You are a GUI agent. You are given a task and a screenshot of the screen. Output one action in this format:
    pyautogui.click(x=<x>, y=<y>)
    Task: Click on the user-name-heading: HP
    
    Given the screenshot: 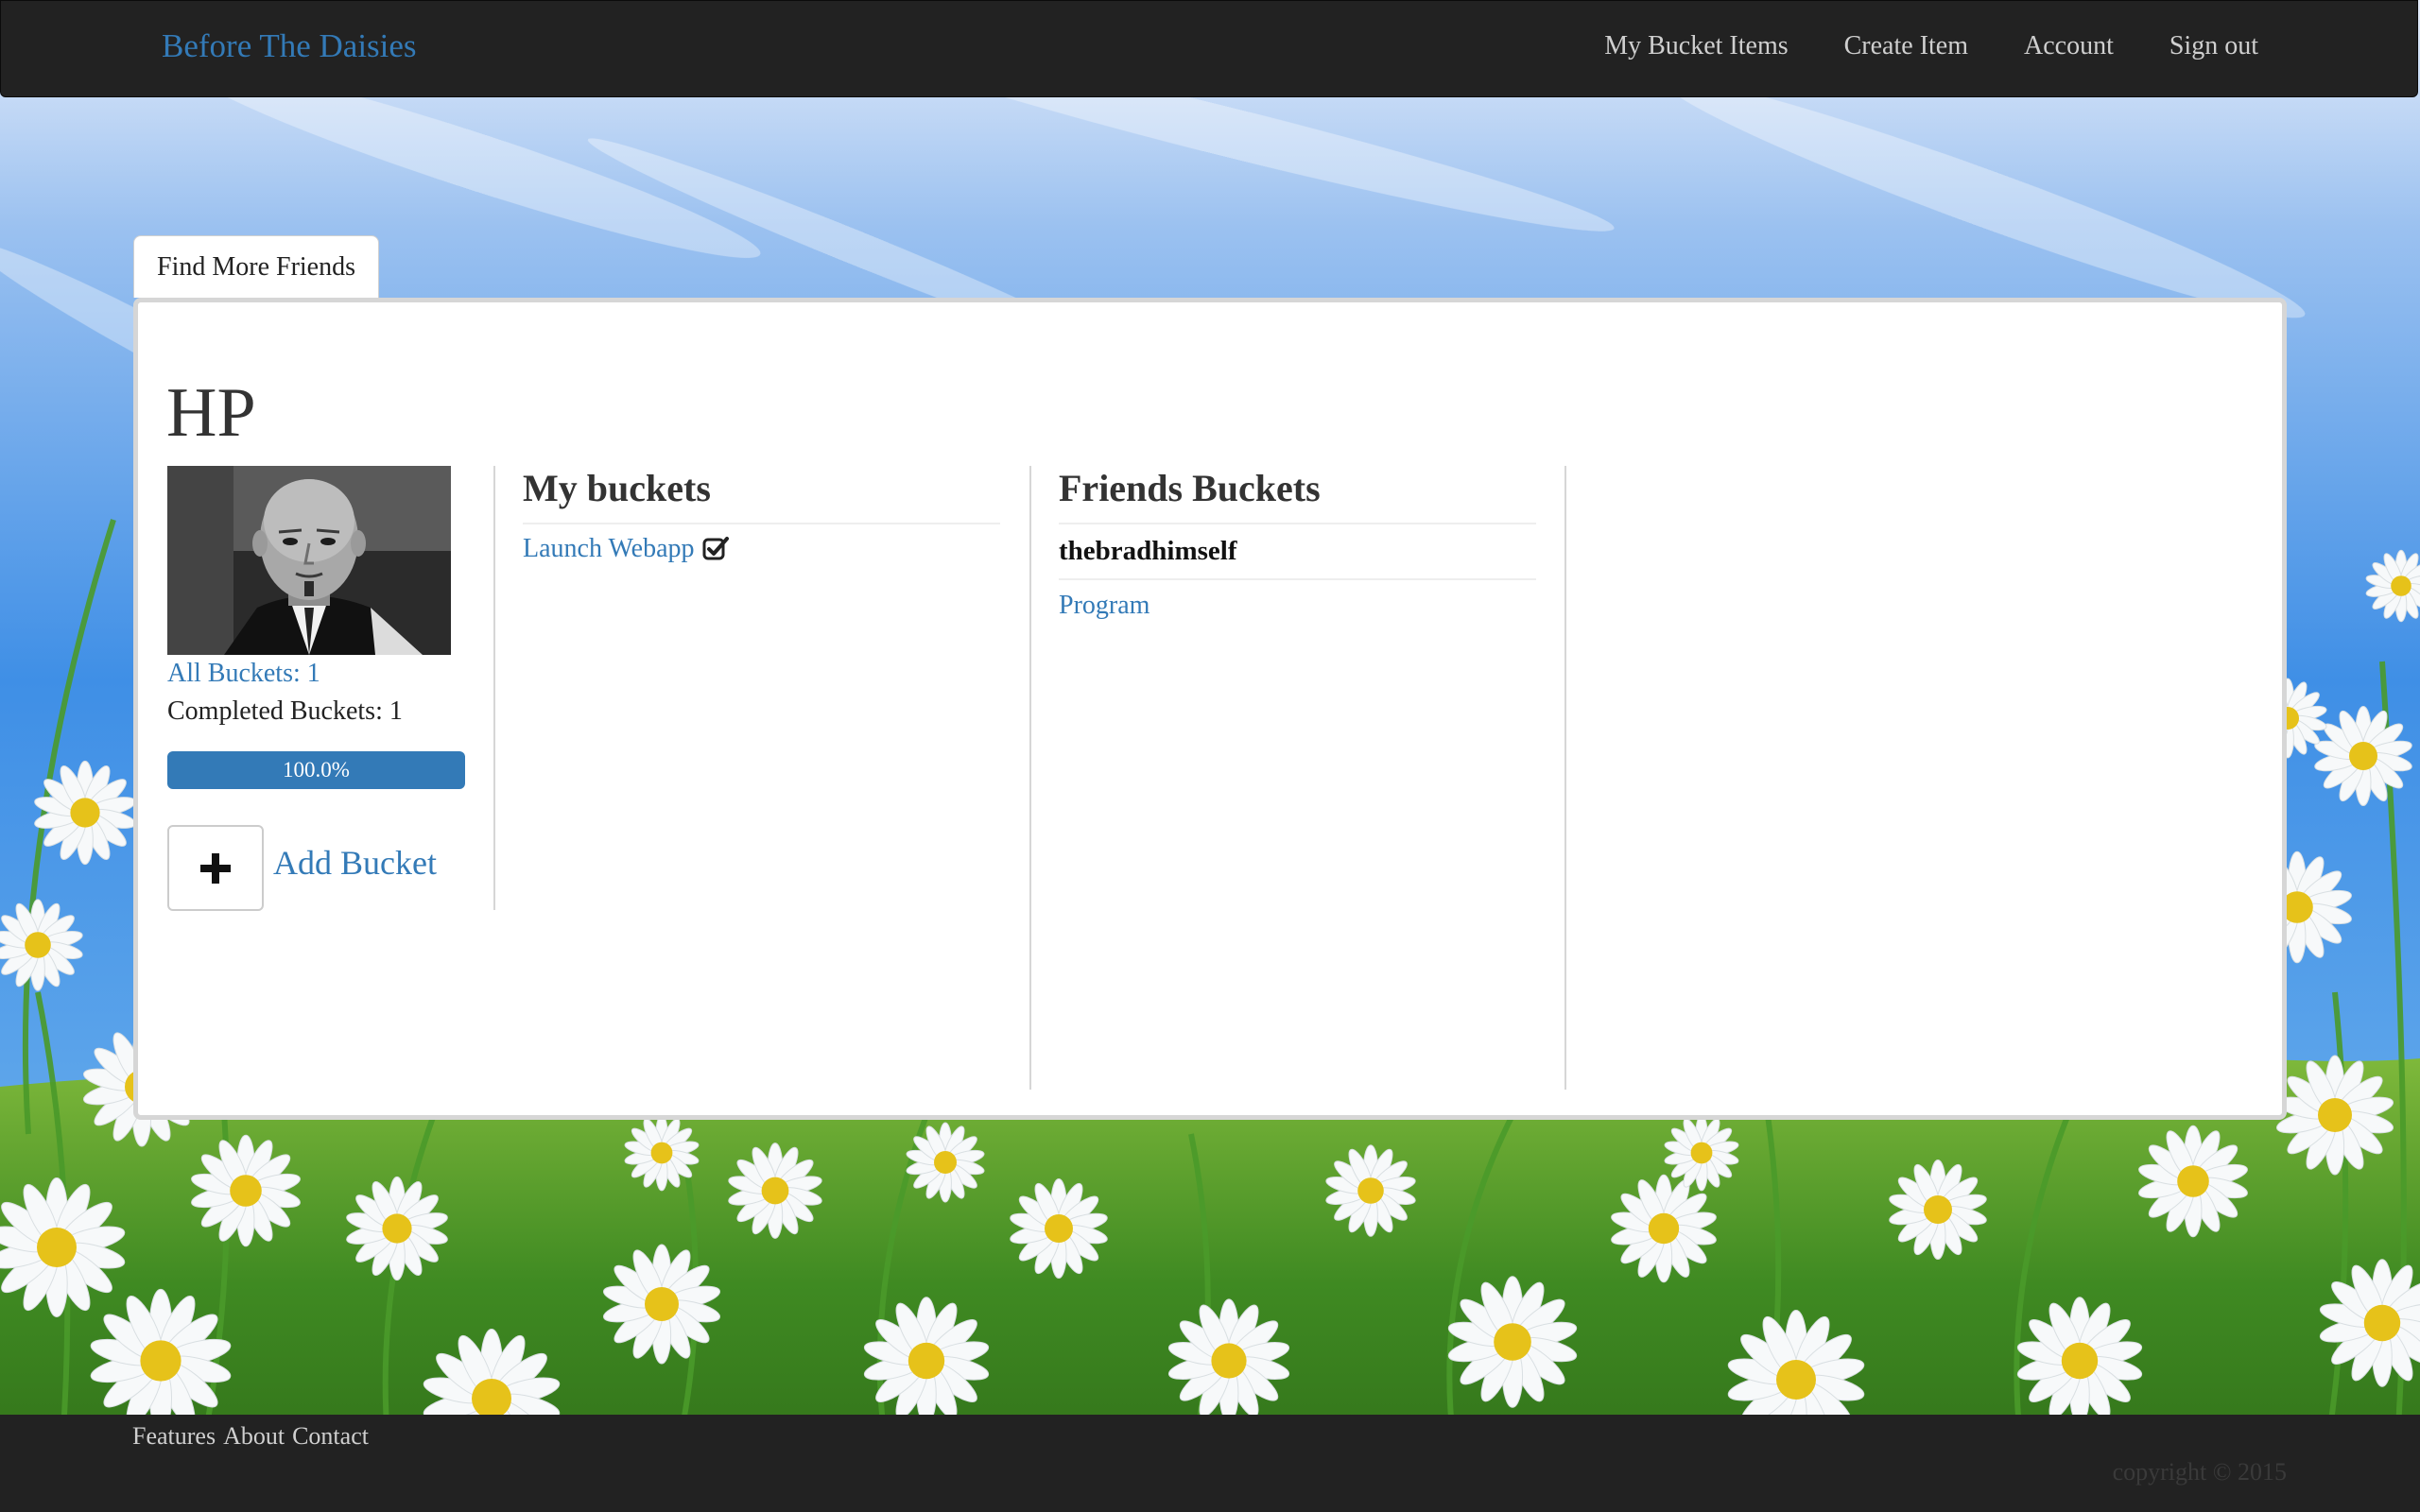 What is the action you would take?
    pyautogui.click(x=211, y=413)
    